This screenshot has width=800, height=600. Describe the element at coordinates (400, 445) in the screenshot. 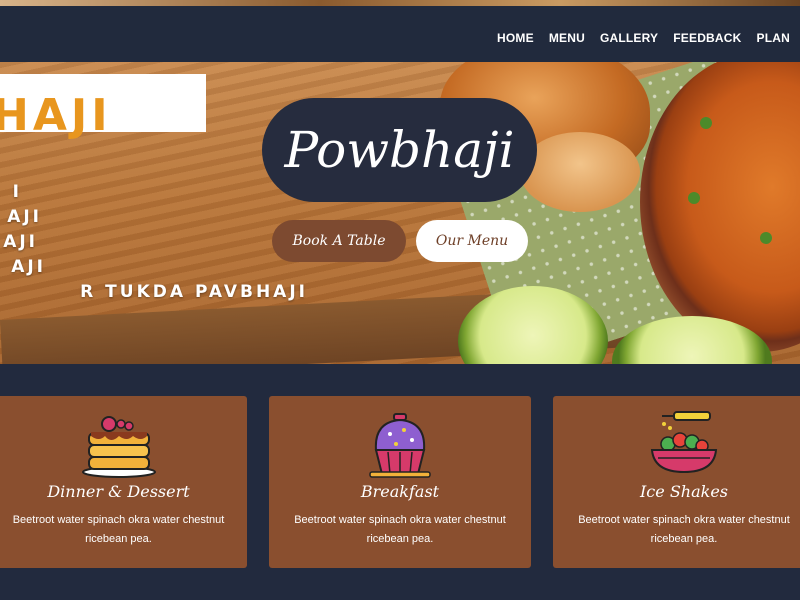

I see `cupcake-icon` at that location.